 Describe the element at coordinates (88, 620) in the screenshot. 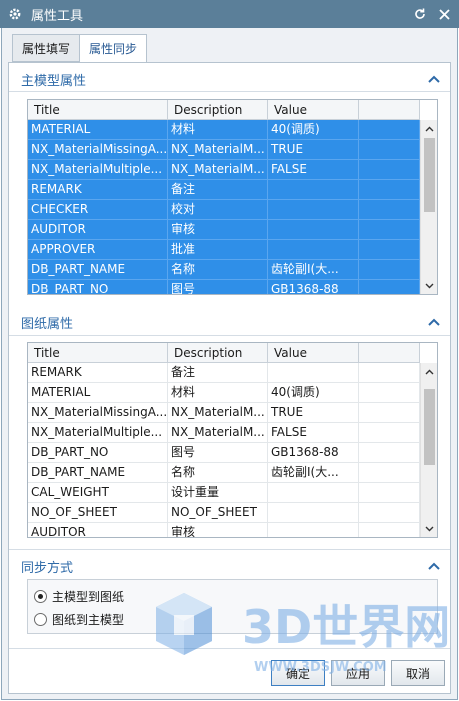

I see `radio-label: 图纸到主模型` at that location.